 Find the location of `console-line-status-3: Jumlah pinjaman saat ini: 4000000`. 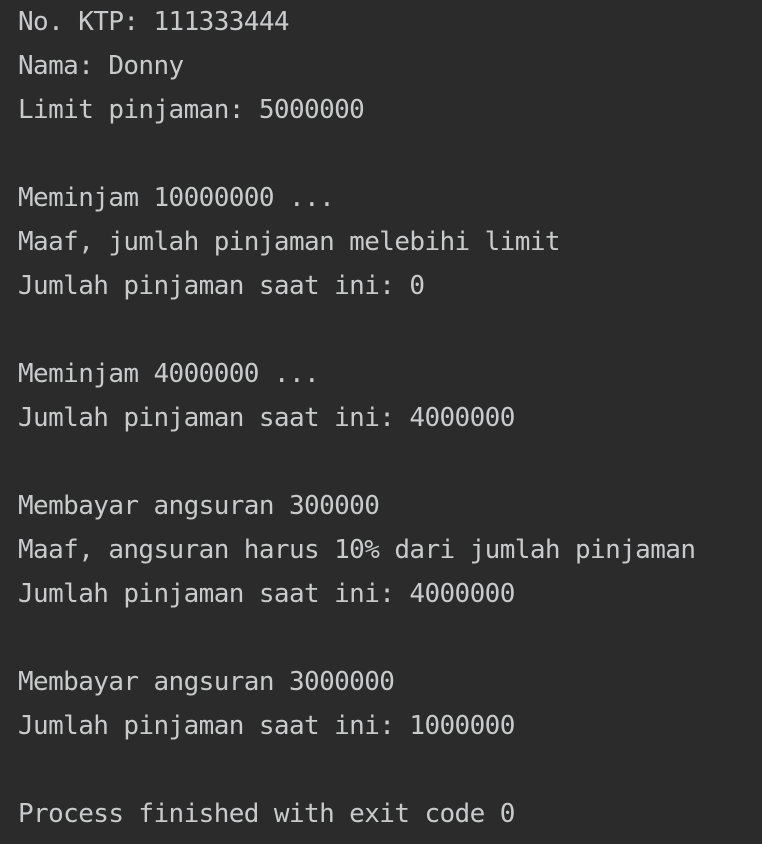

console-line-status-3: Jumlah pinjaman saat ini: 4000000 is located at coordinates (266, 594).